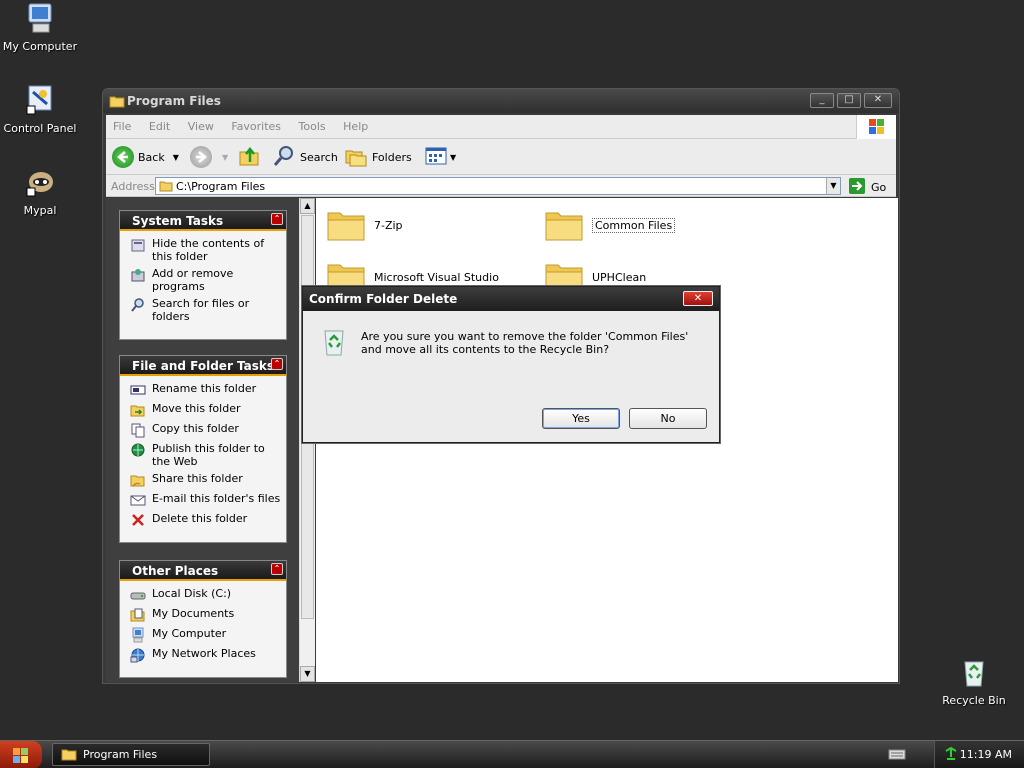 The image size is (1024, 768). What do you see at coordinates (668, 418) in the screenshot?
I see `no-button: No` at bounding box center [668, 418].